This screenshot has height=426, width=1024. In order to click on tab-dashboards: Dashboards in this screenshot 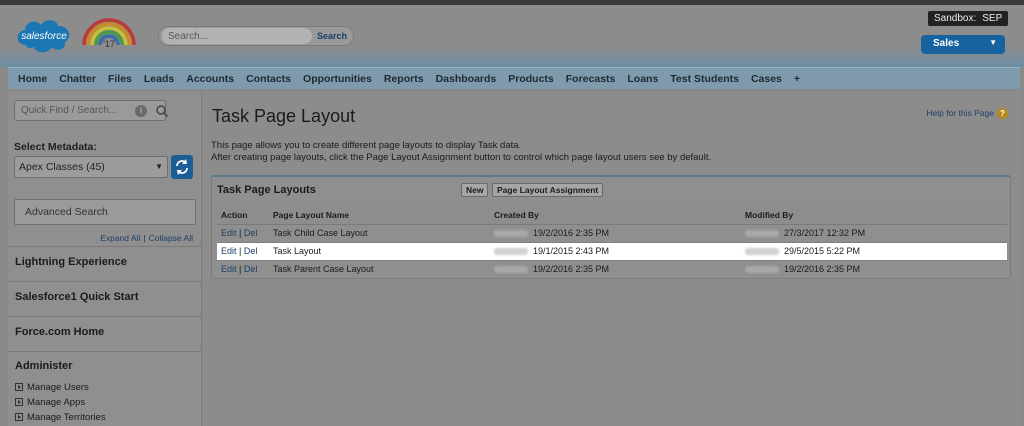, I will do `click(466, 79)`.